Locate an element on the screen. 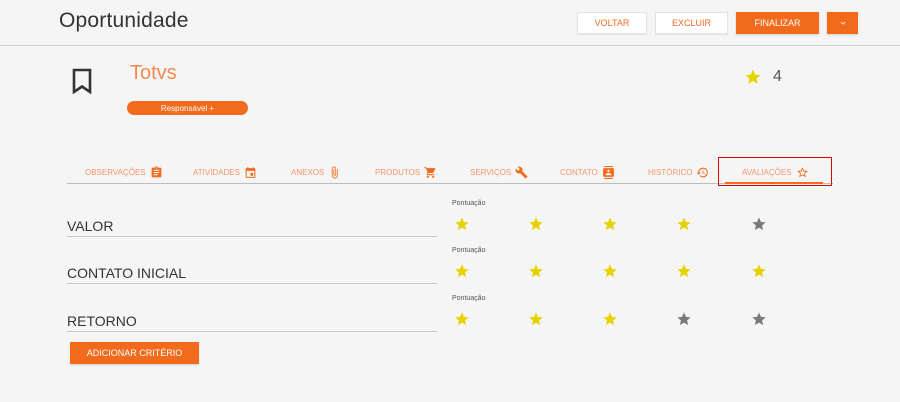 This screenshot has width=900, height=402. tab-atividades: ATIVIDADES is located at coordinates (225, 172).